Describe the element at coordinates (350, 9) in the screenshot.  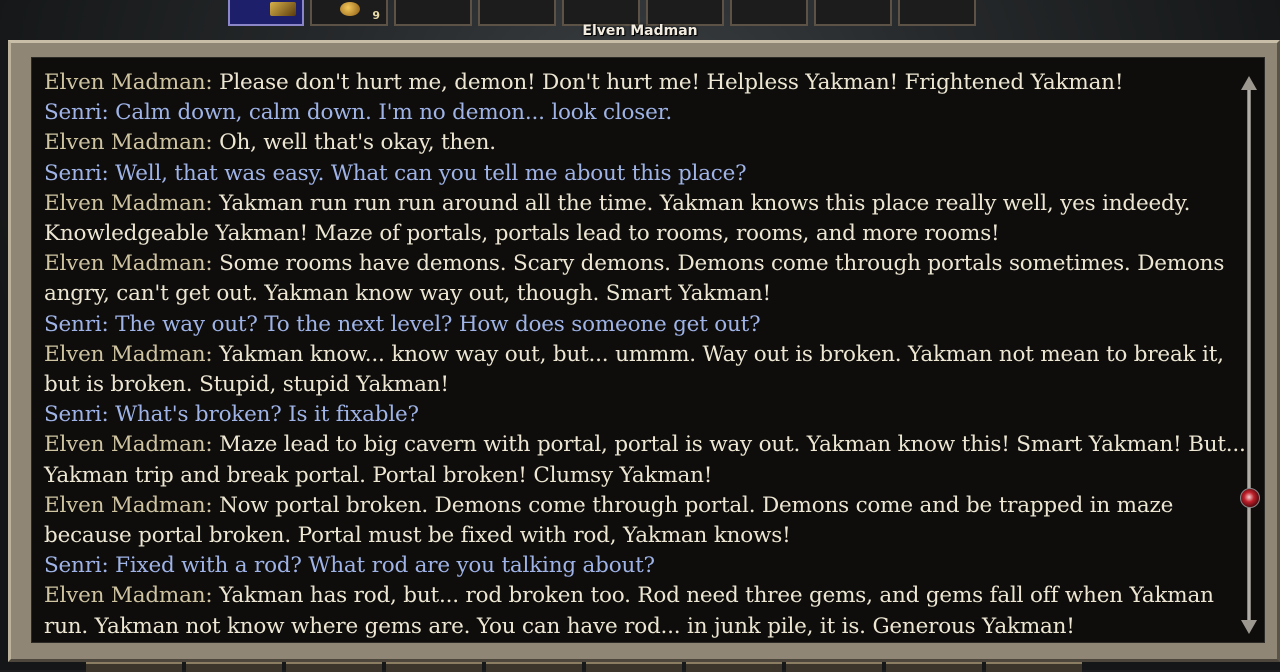
I see `potion-icon` at that location.